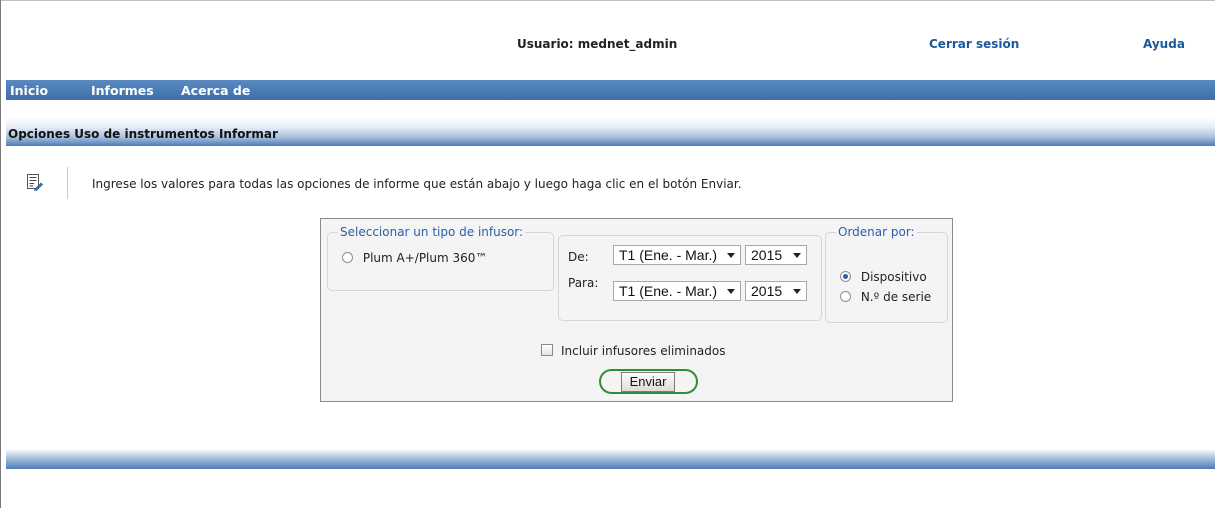 The height and width of the screenshot is (508, 1215). Describe the element at coordinates (974, 44) in the screenshot. I see `logout-link: Cerrar sesión` at that location.